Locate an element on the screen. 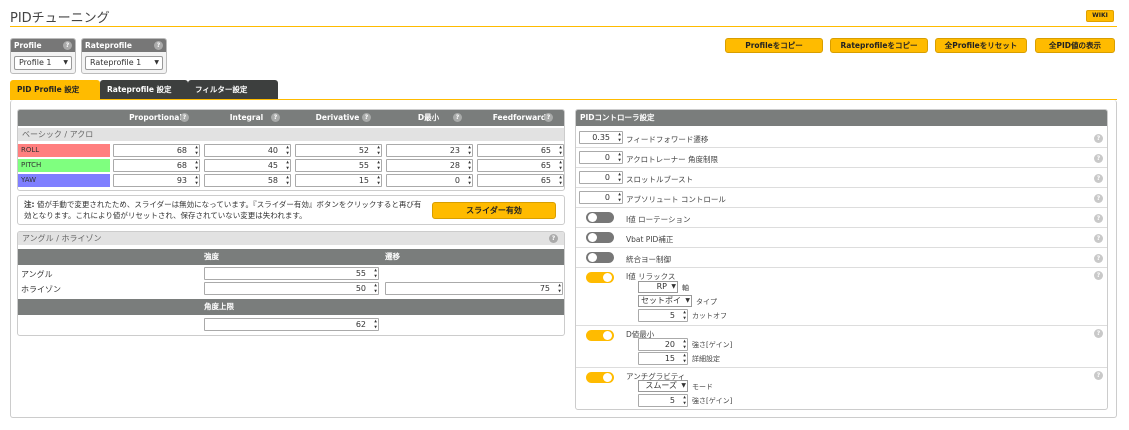  antigravity-toggle is located at coordinates (600, 377).